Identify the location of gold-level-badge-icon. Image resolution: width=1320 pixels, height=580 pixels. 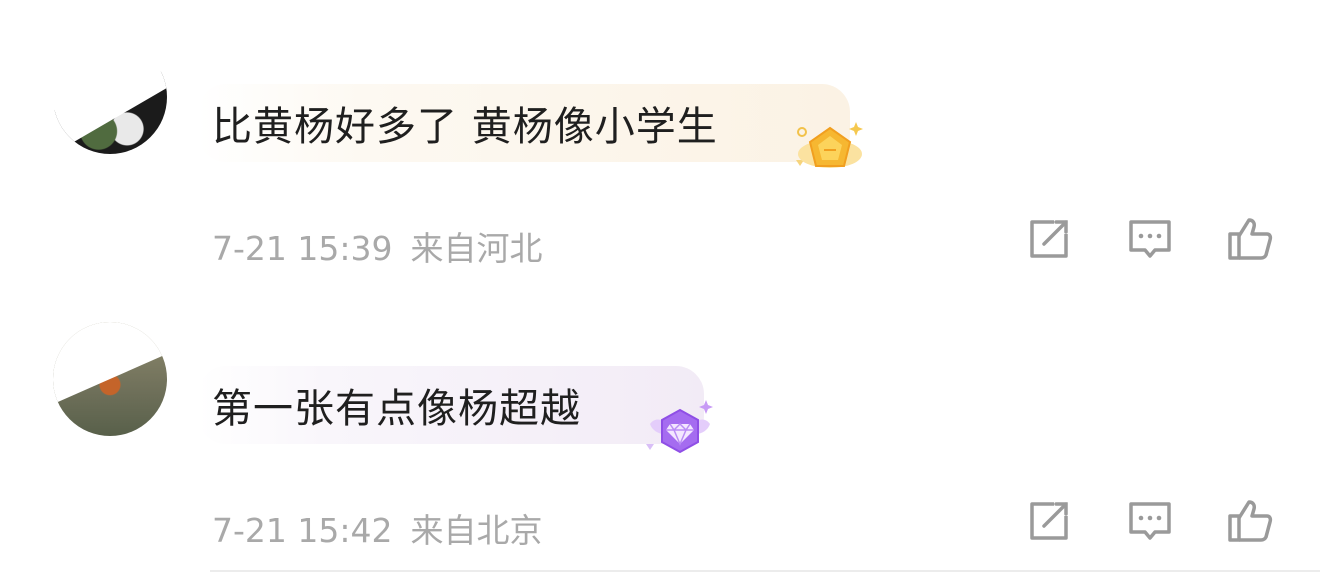
(830, 150).